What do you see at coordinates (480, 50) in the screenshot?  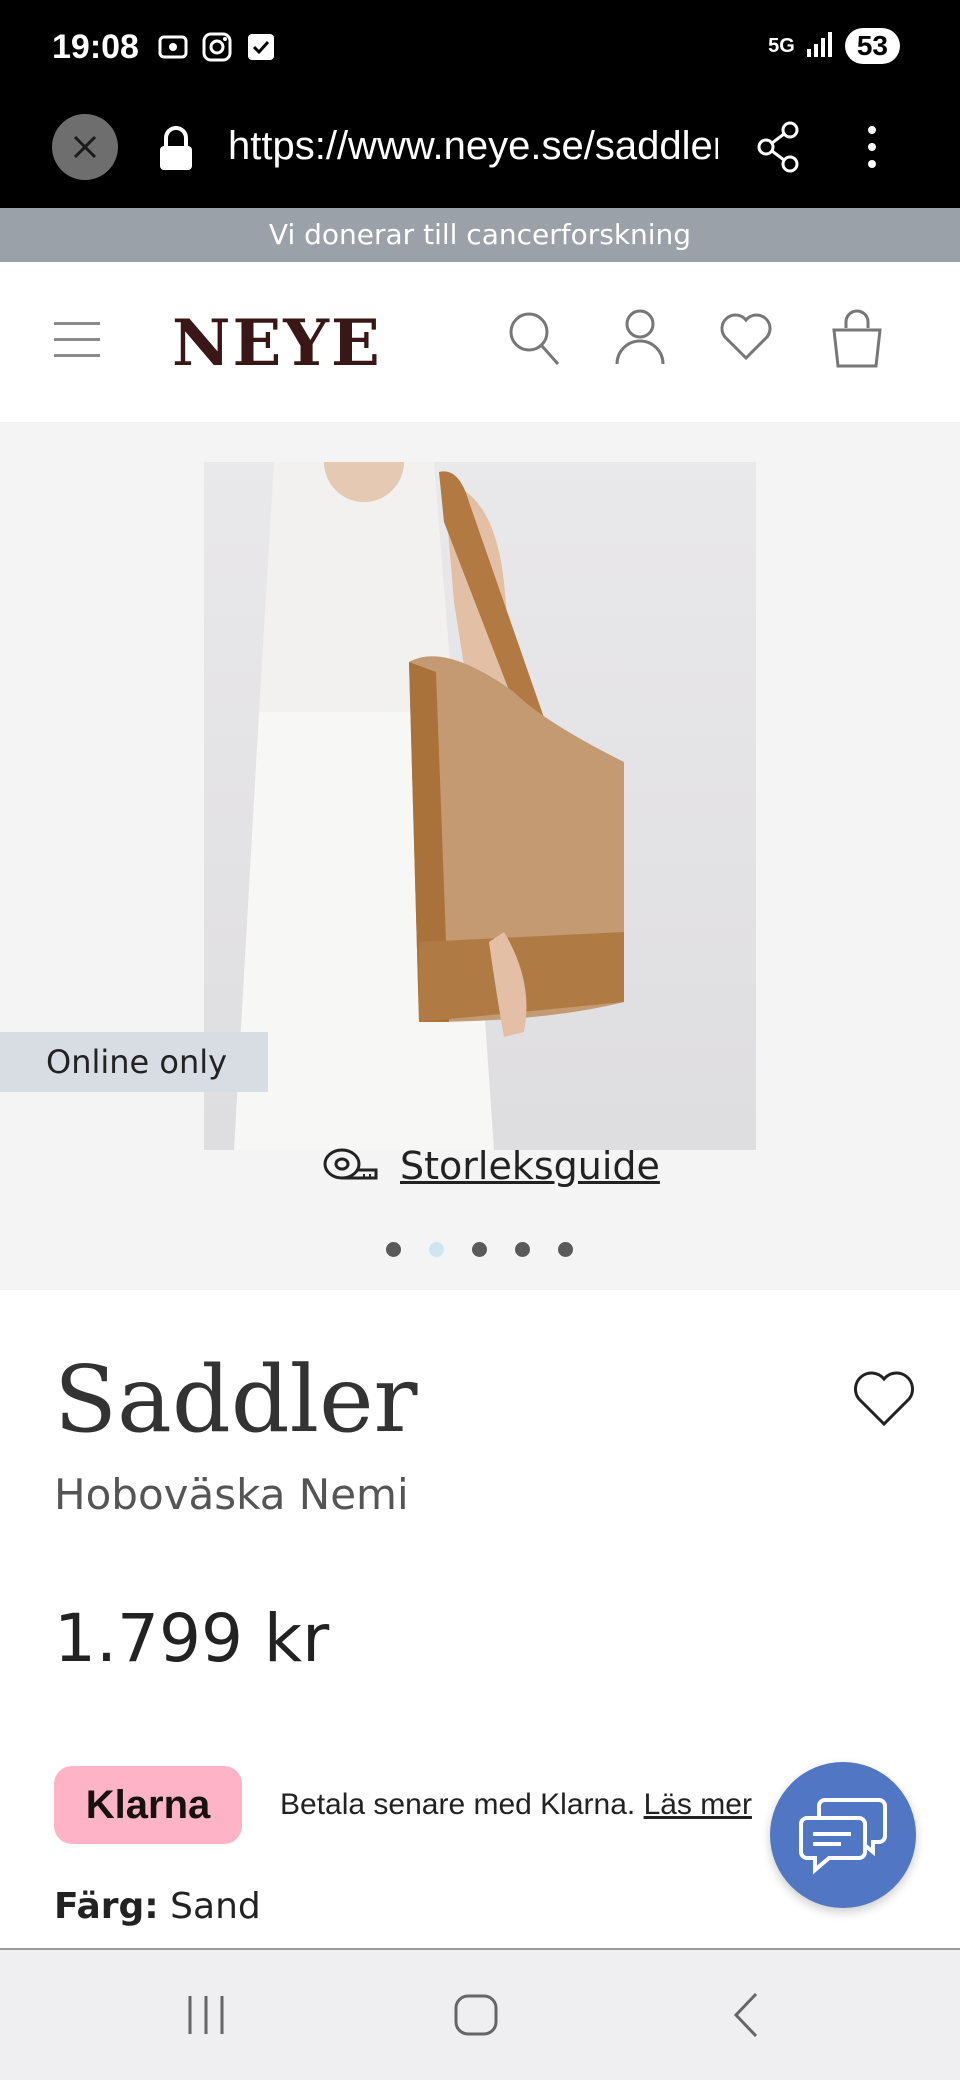 I see `status-bar: 19:08 5G 53` at bounding box center [480, 50].